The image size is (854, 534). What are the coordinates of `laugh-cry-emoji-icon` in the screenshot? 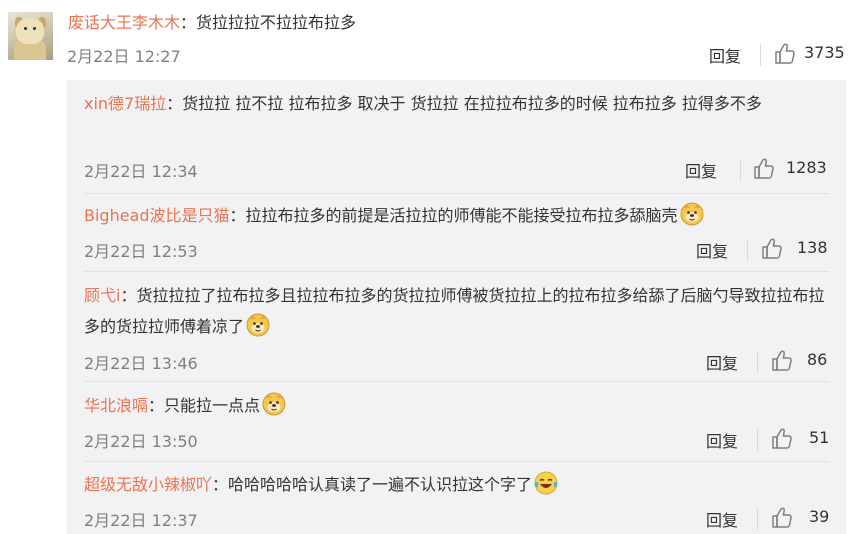 It's located at (546, 483).